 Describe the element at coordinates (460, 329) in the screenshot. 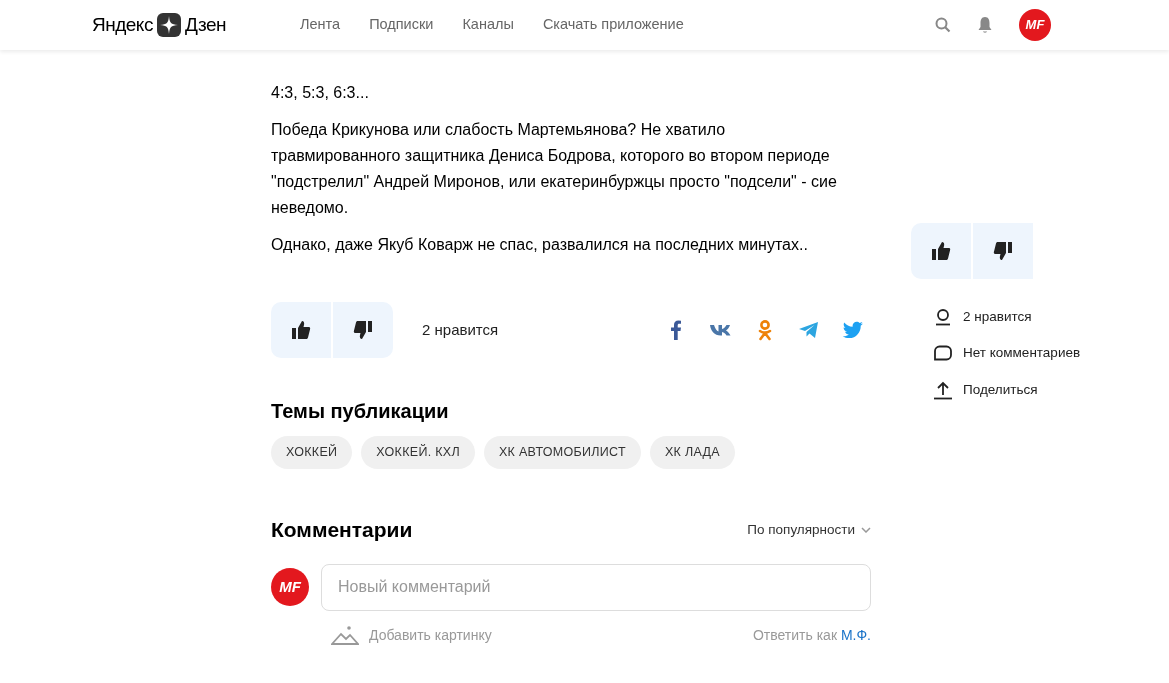

I see `likes-count: 2 нравится` at that location.